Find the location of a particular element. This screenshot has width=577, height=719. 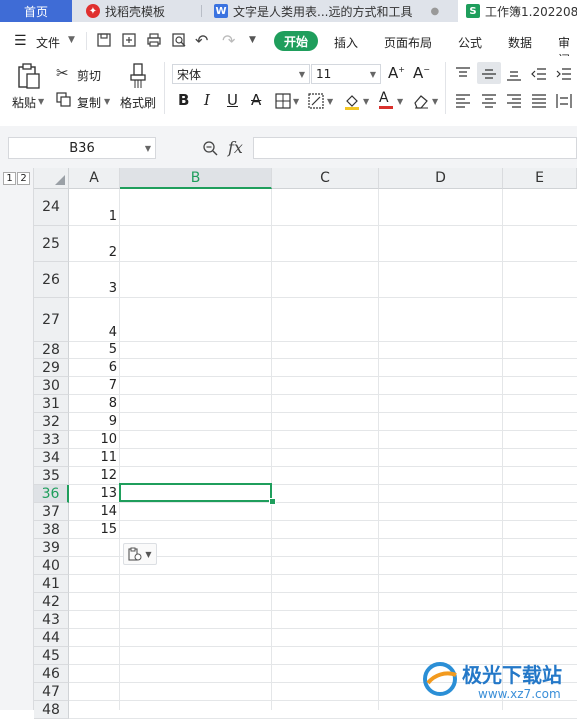

cell-a: 13 is located at coordinates (94, 494).